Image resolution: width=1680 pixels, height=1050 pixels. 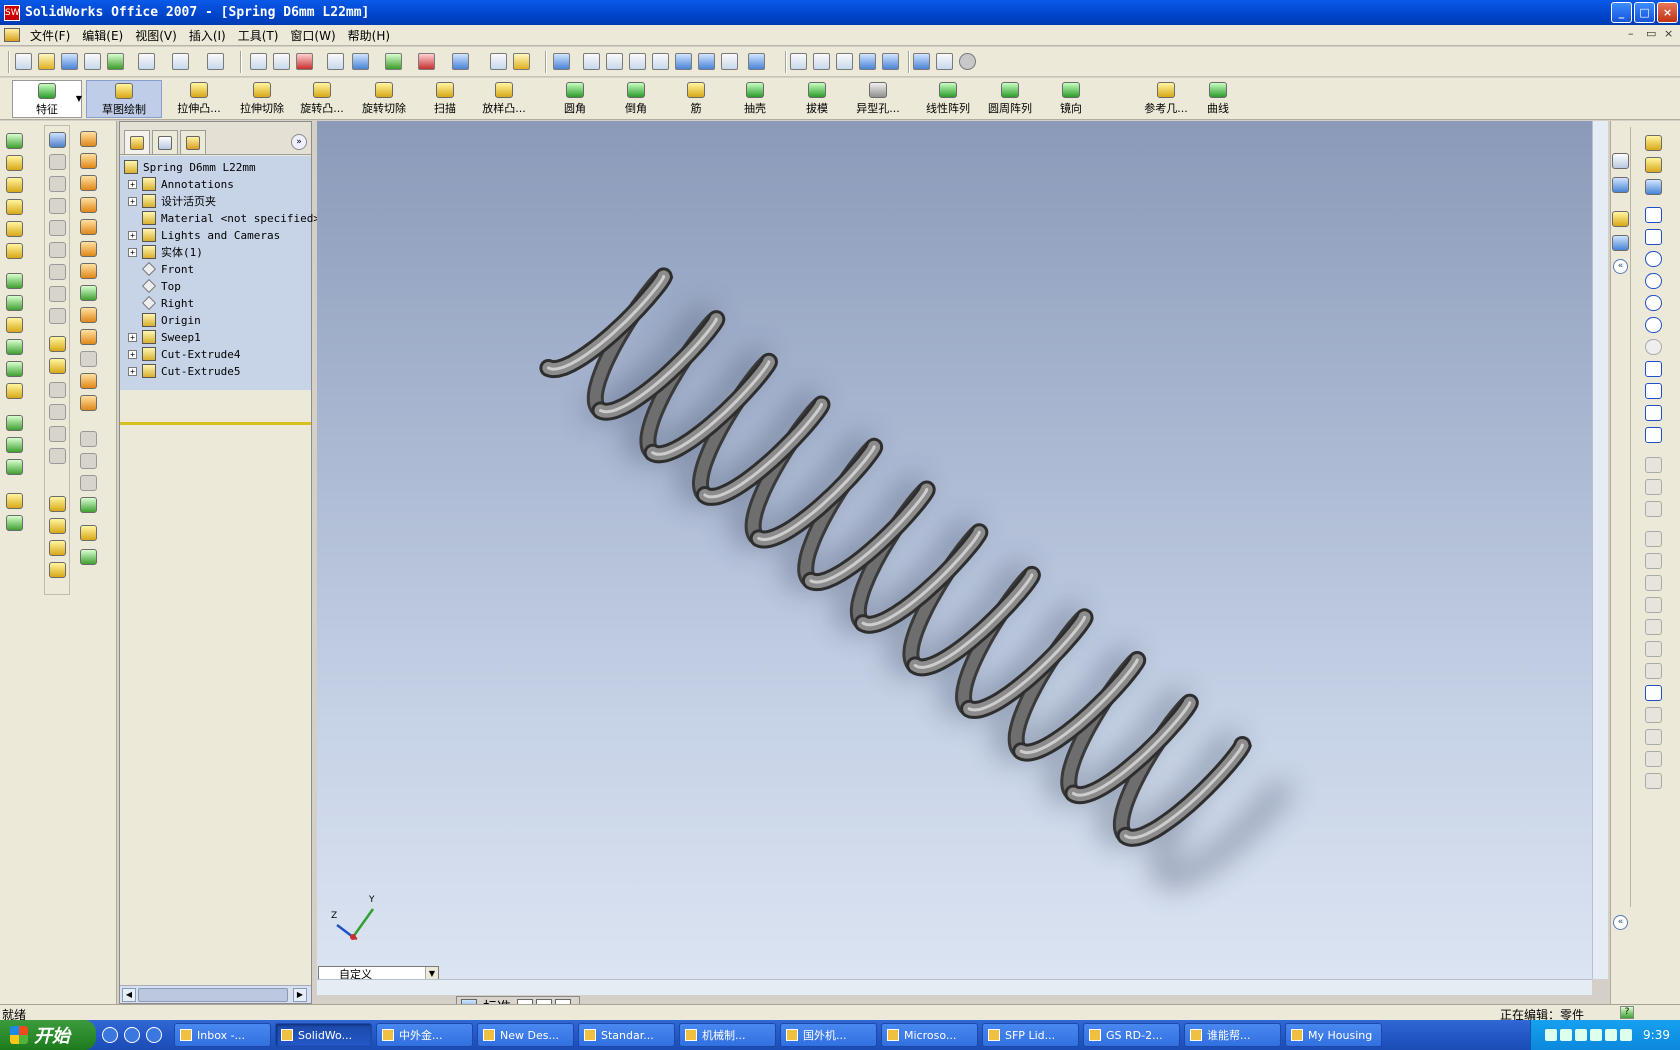 I want to click on tab-property-manager, so click(x=165, y=142).